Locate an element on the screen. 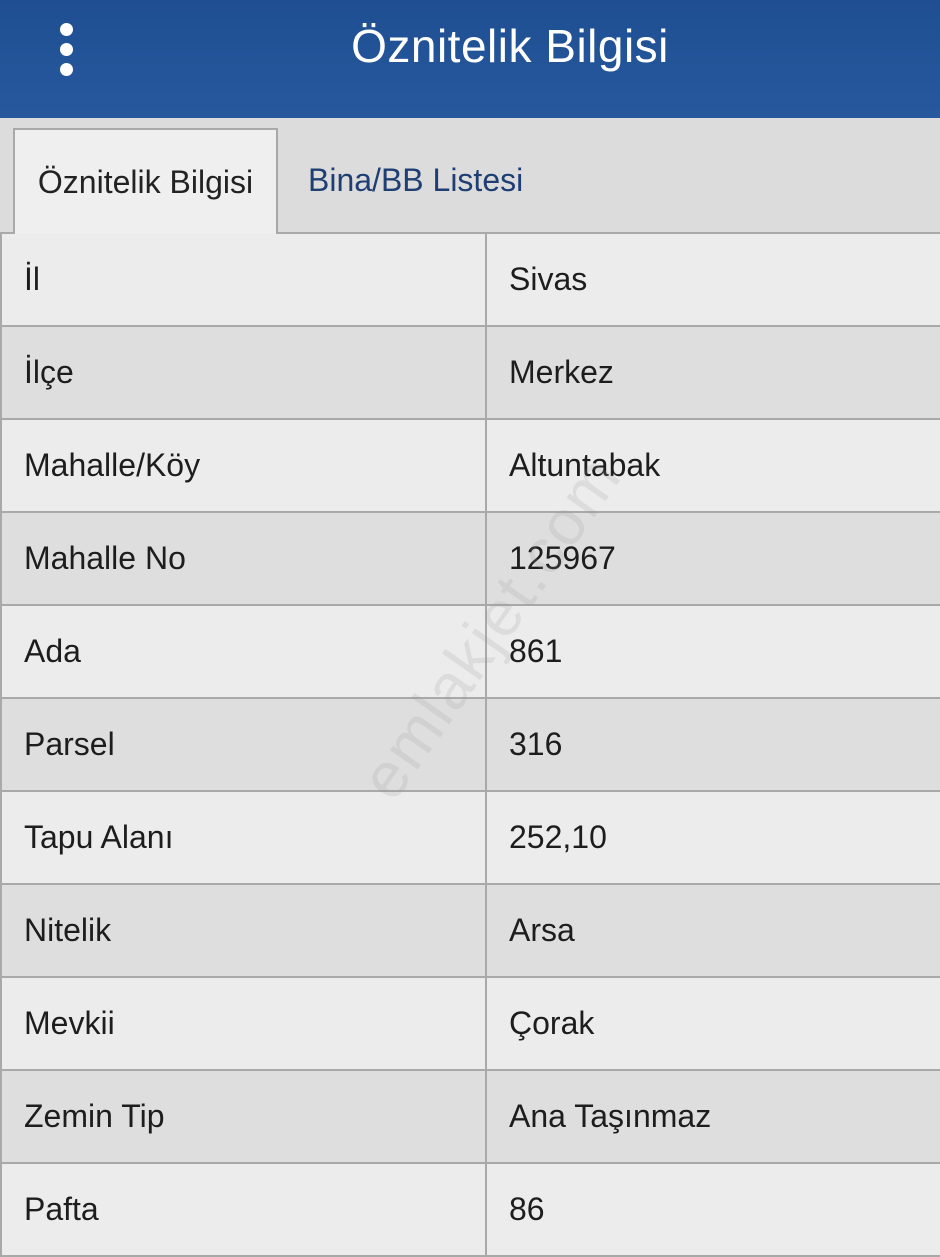  tab-bina-bb-listesi: Bina/BB Listesi is located at coordinates (415, 181).